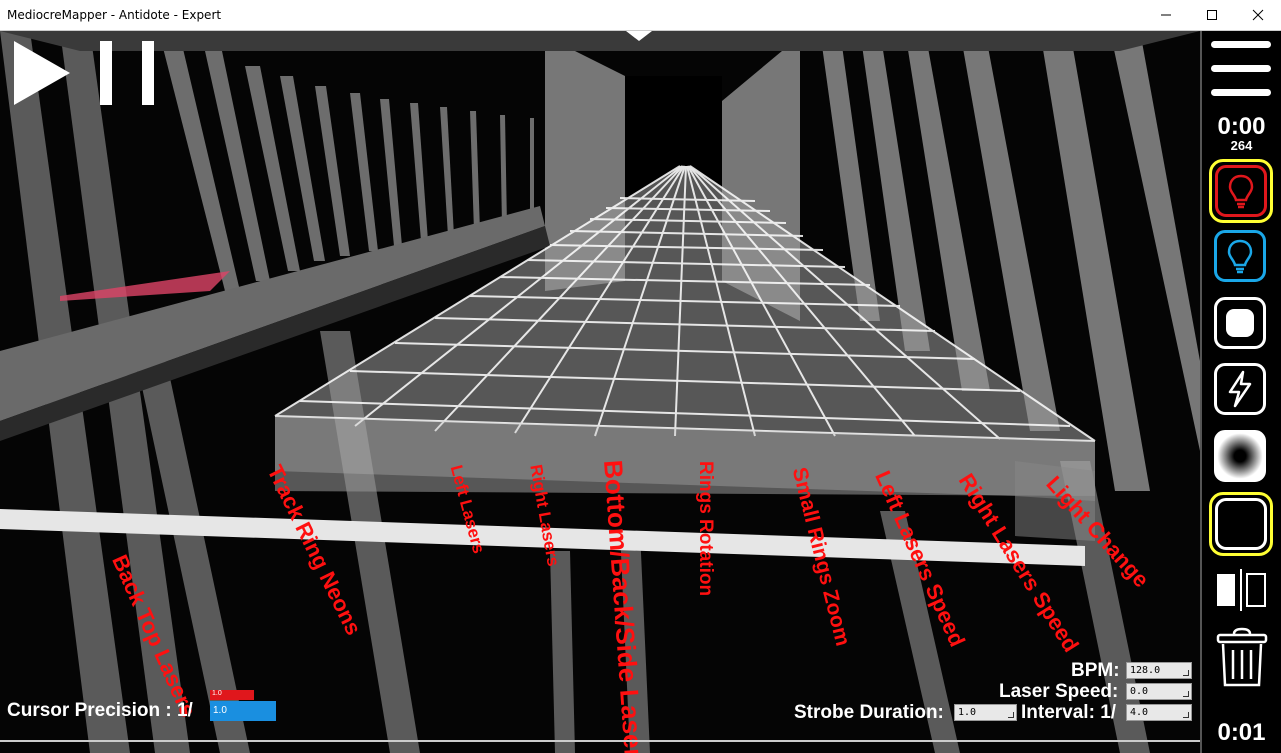 Image resolution: width=1281 pixels, height=753 pixels. I want to click on trash-icon, so click(1242, 657).